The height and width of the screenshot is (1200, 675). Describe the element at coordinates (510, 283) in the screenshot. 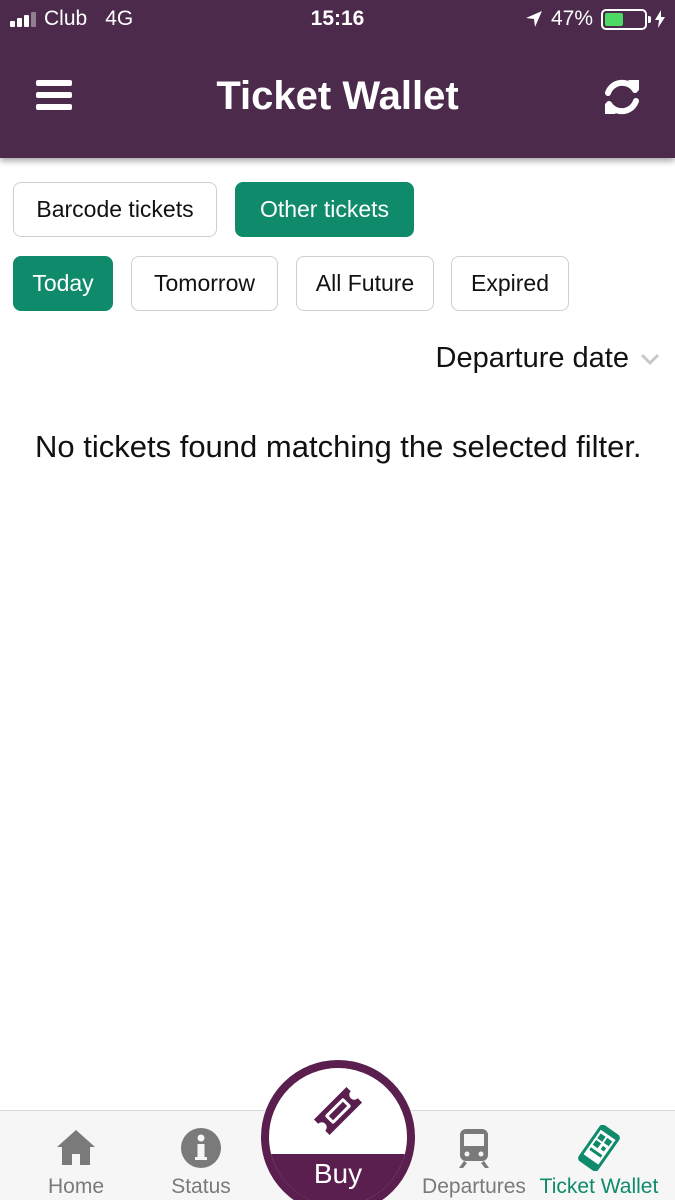

I see `filter-expired-button: Expired` at that location.